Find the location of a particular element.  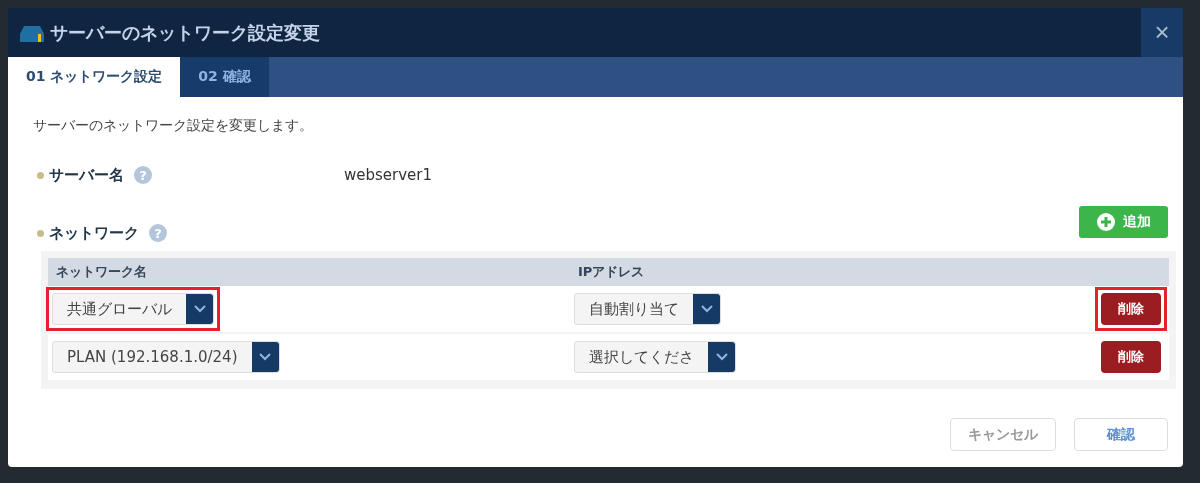

field-label: サーバー名 is located at coordinates (86, 175).